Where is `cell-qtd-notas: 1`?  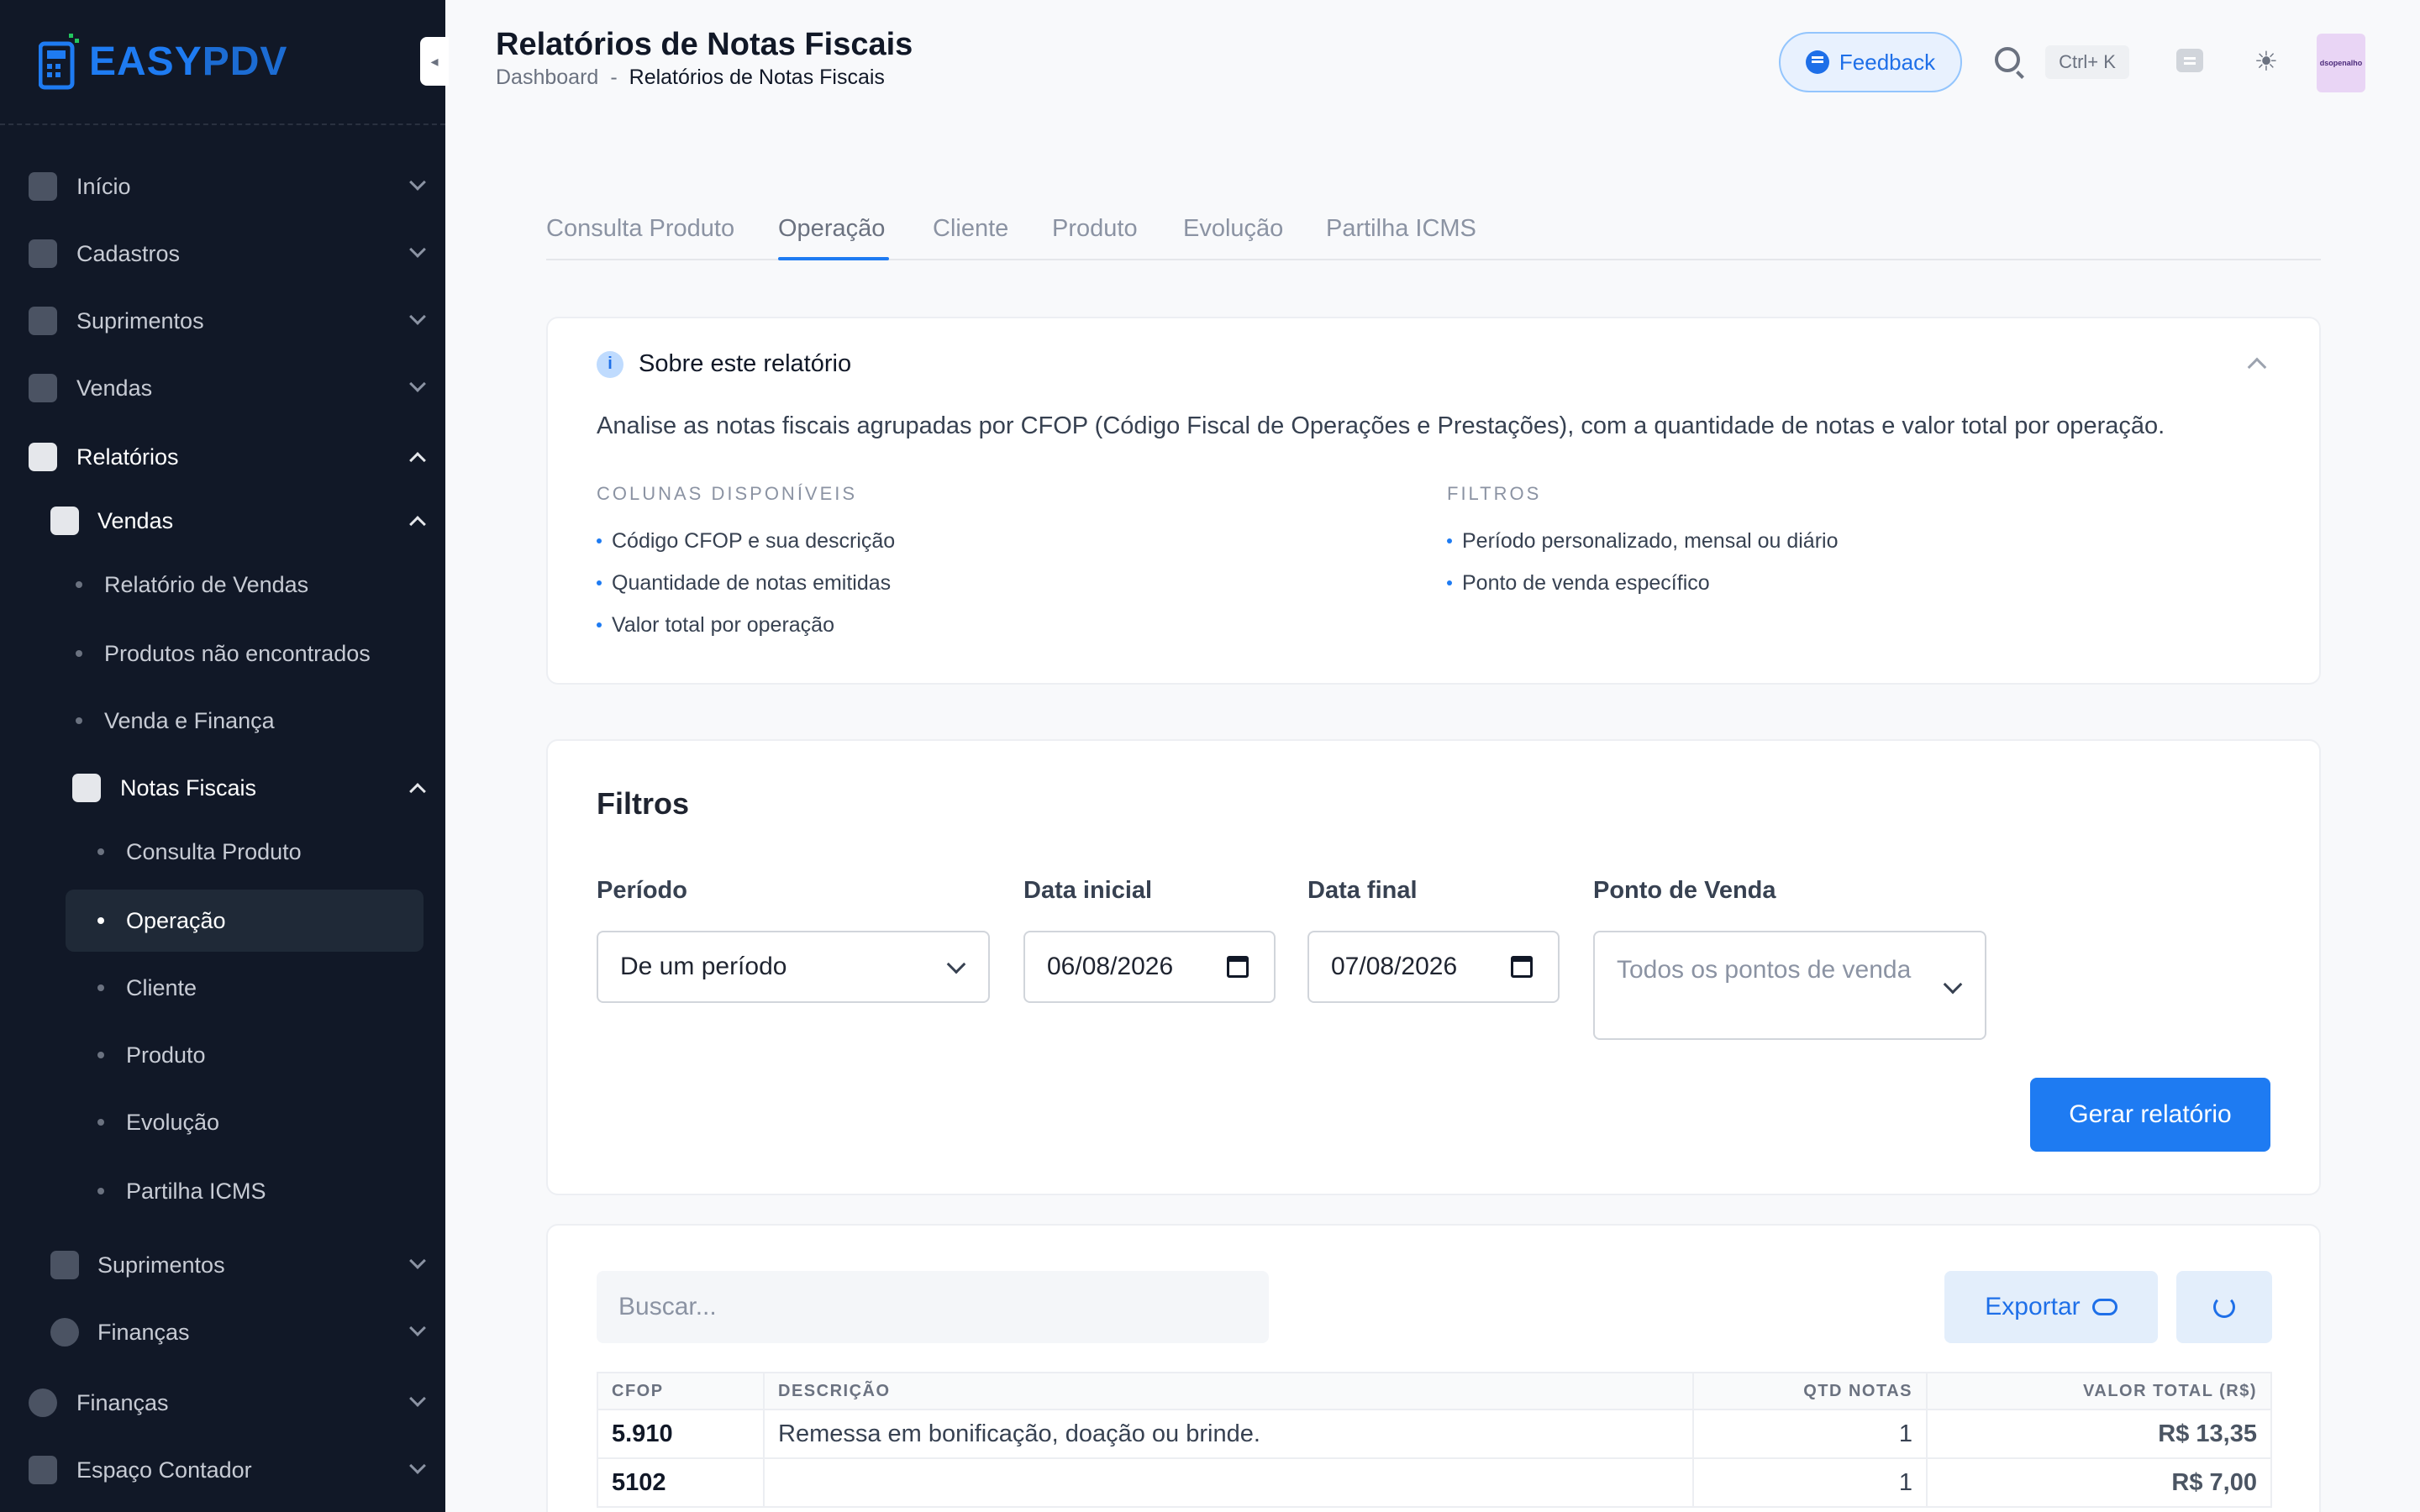 cell-qtd-notas: 1 is located at coordinates (1810, 1434).